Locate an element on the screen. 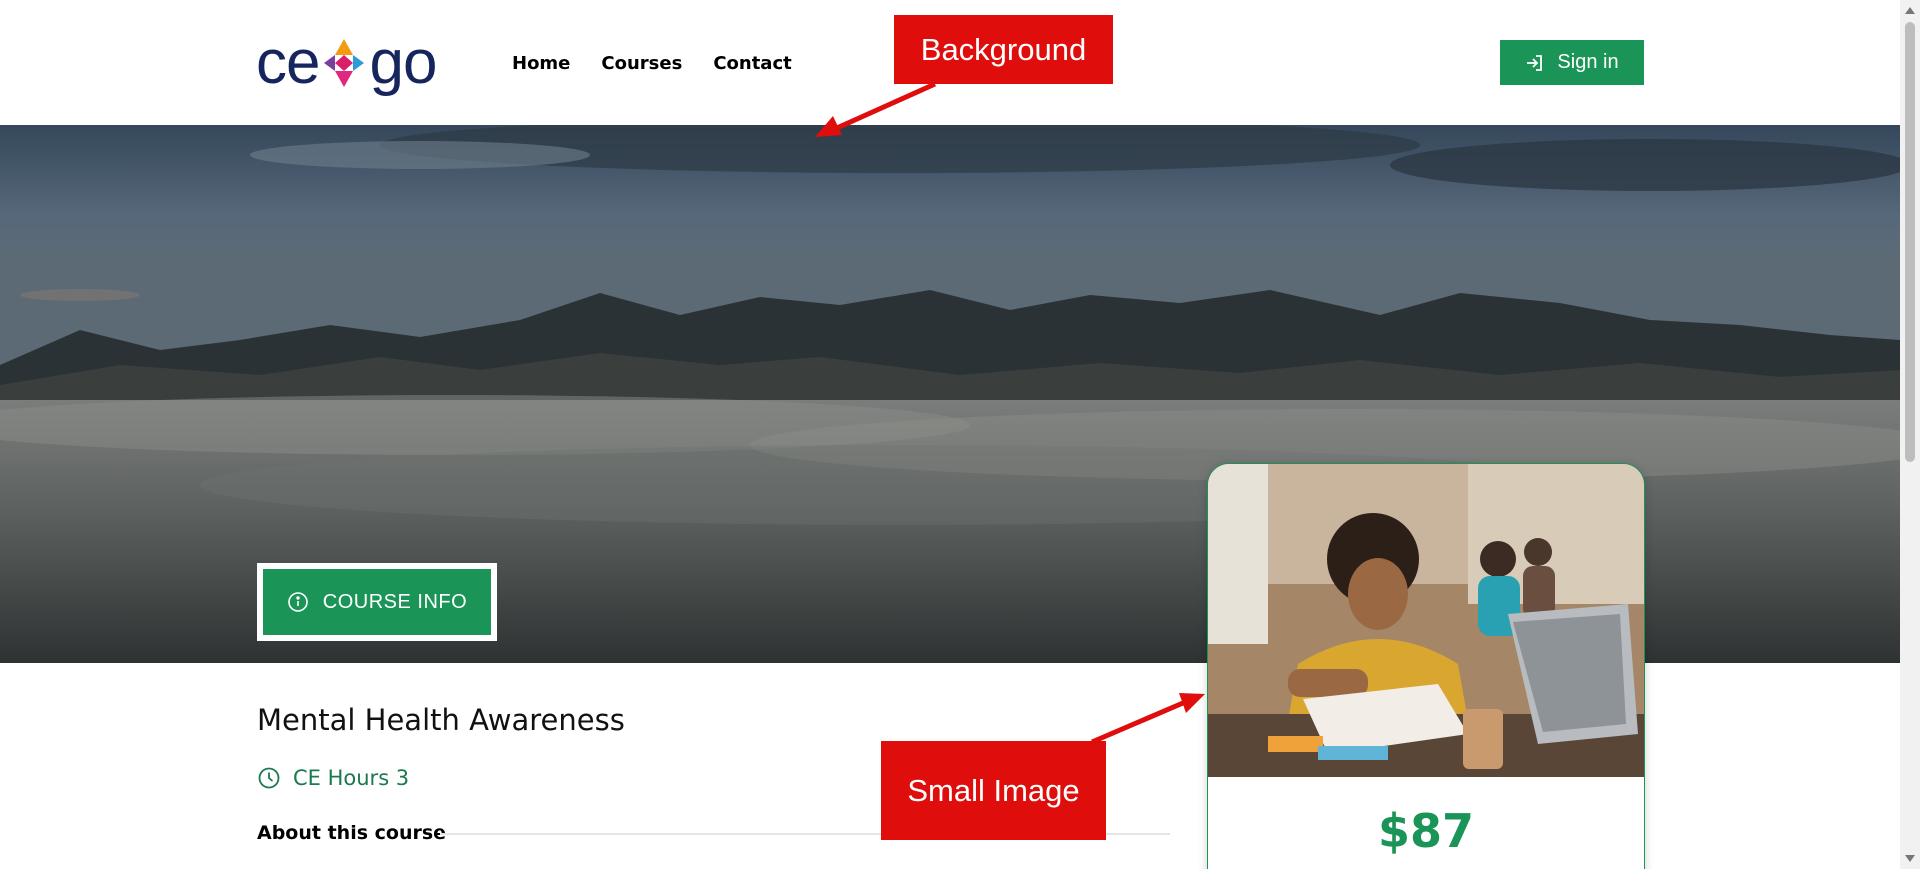  scroll-down-arrow-icon is located at coordinates (1910, 858).